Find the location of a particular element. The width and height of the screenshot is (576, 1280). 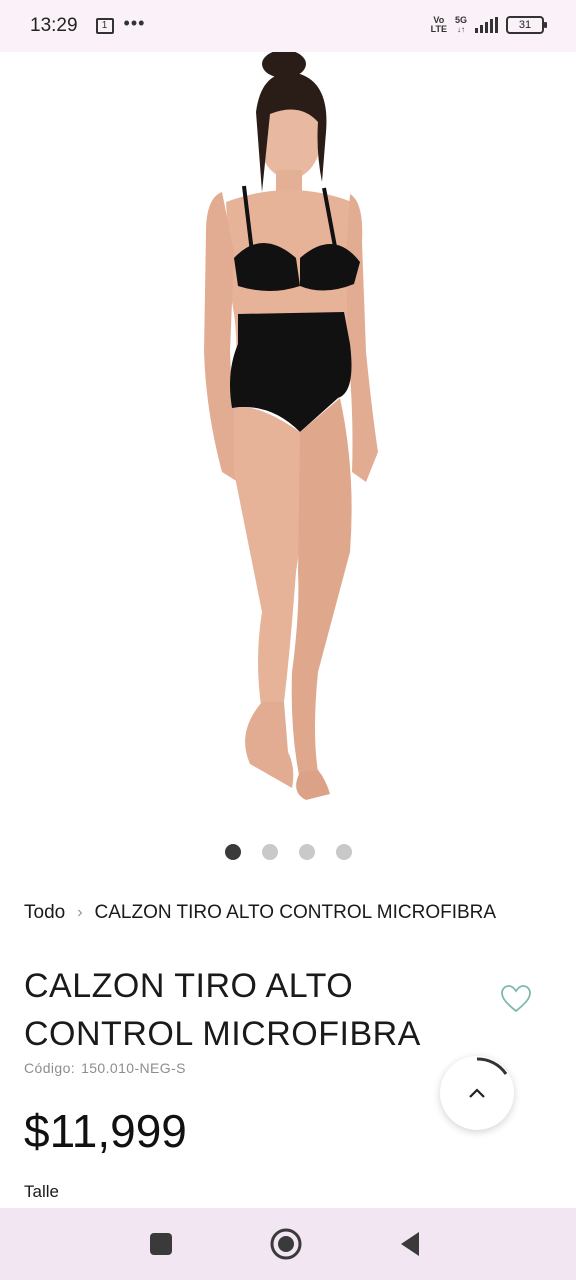

product-code: Código: 150.010-NEG-S is located at coordinates (105, 1068).